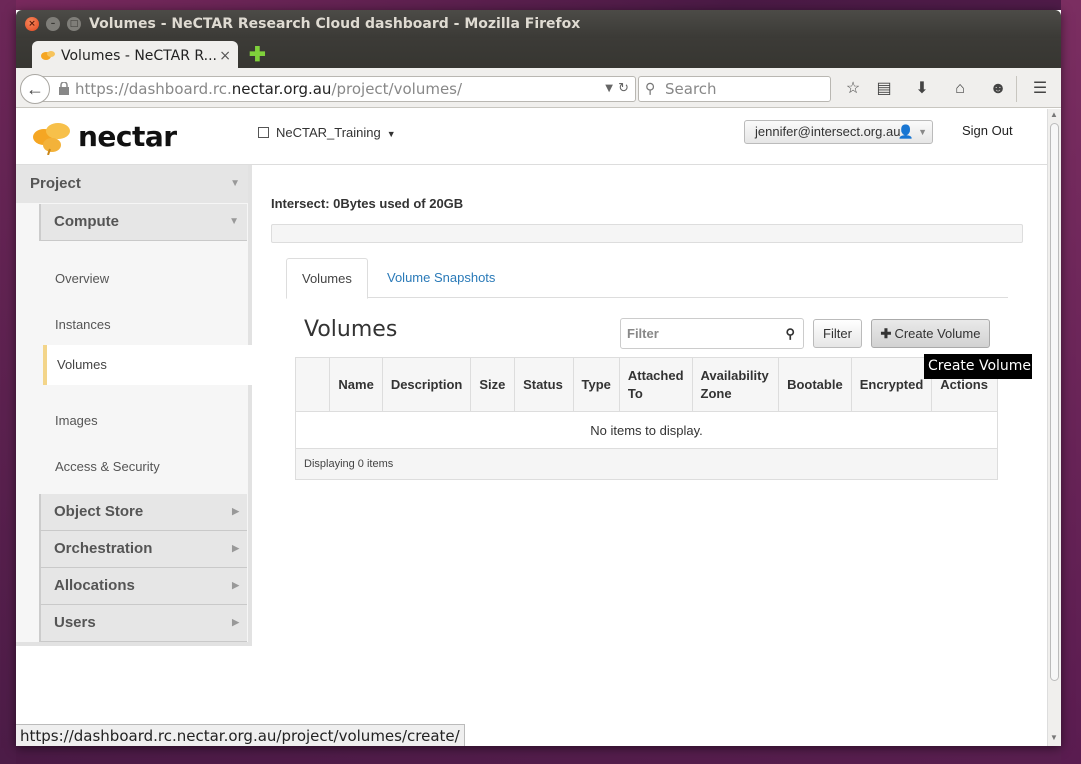  What do you see at coordinates (257, 55) in the screenshot?
I see `new-tab-icon: ✚` at bounding box center [257, 55].